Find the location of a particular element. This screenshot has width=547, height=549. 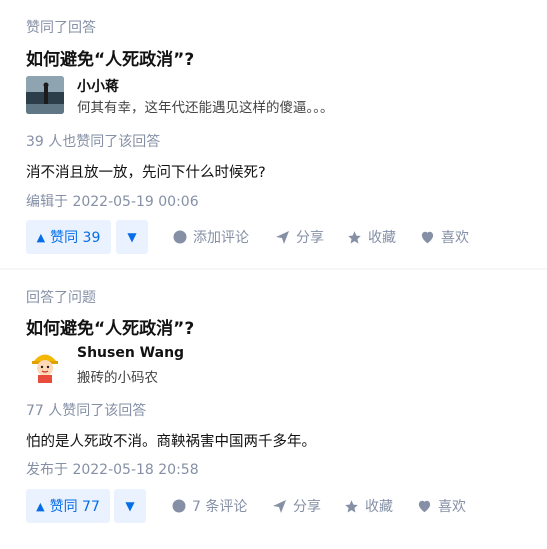

answer-content: 怕的是人死政不消。商鞅祸害中国两千多年。 is located at coordinates (171, 440).